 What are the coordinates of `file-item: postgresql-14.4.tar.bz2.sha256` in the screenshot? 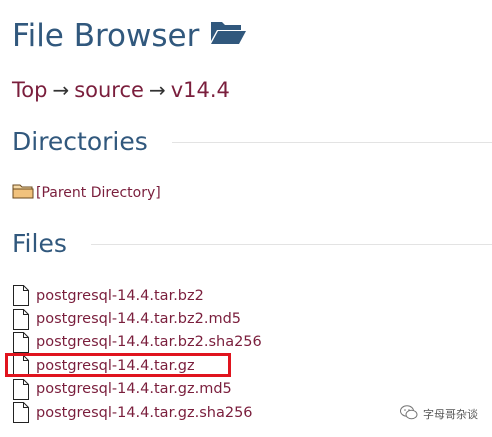 It's located at (137, 342).